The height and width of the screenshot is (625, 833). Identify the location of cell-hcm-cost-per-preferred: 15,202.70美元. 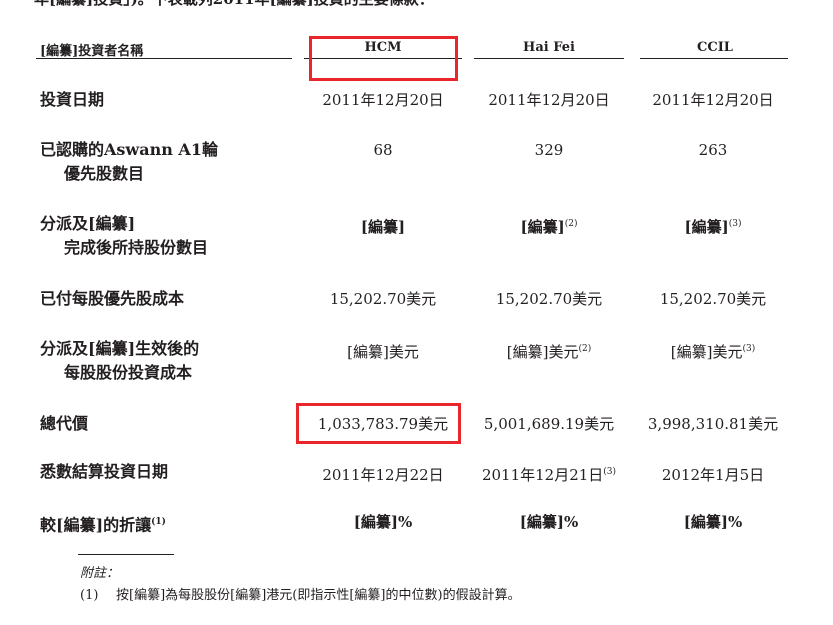
(383, 299).